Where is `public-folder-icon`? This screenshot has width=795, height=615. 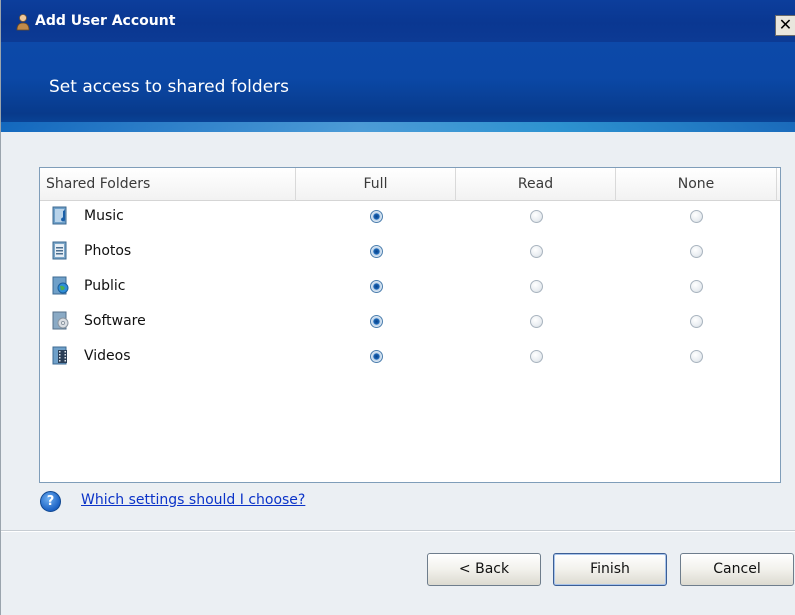 public-folder-icon is located at coordinates (60, 285).